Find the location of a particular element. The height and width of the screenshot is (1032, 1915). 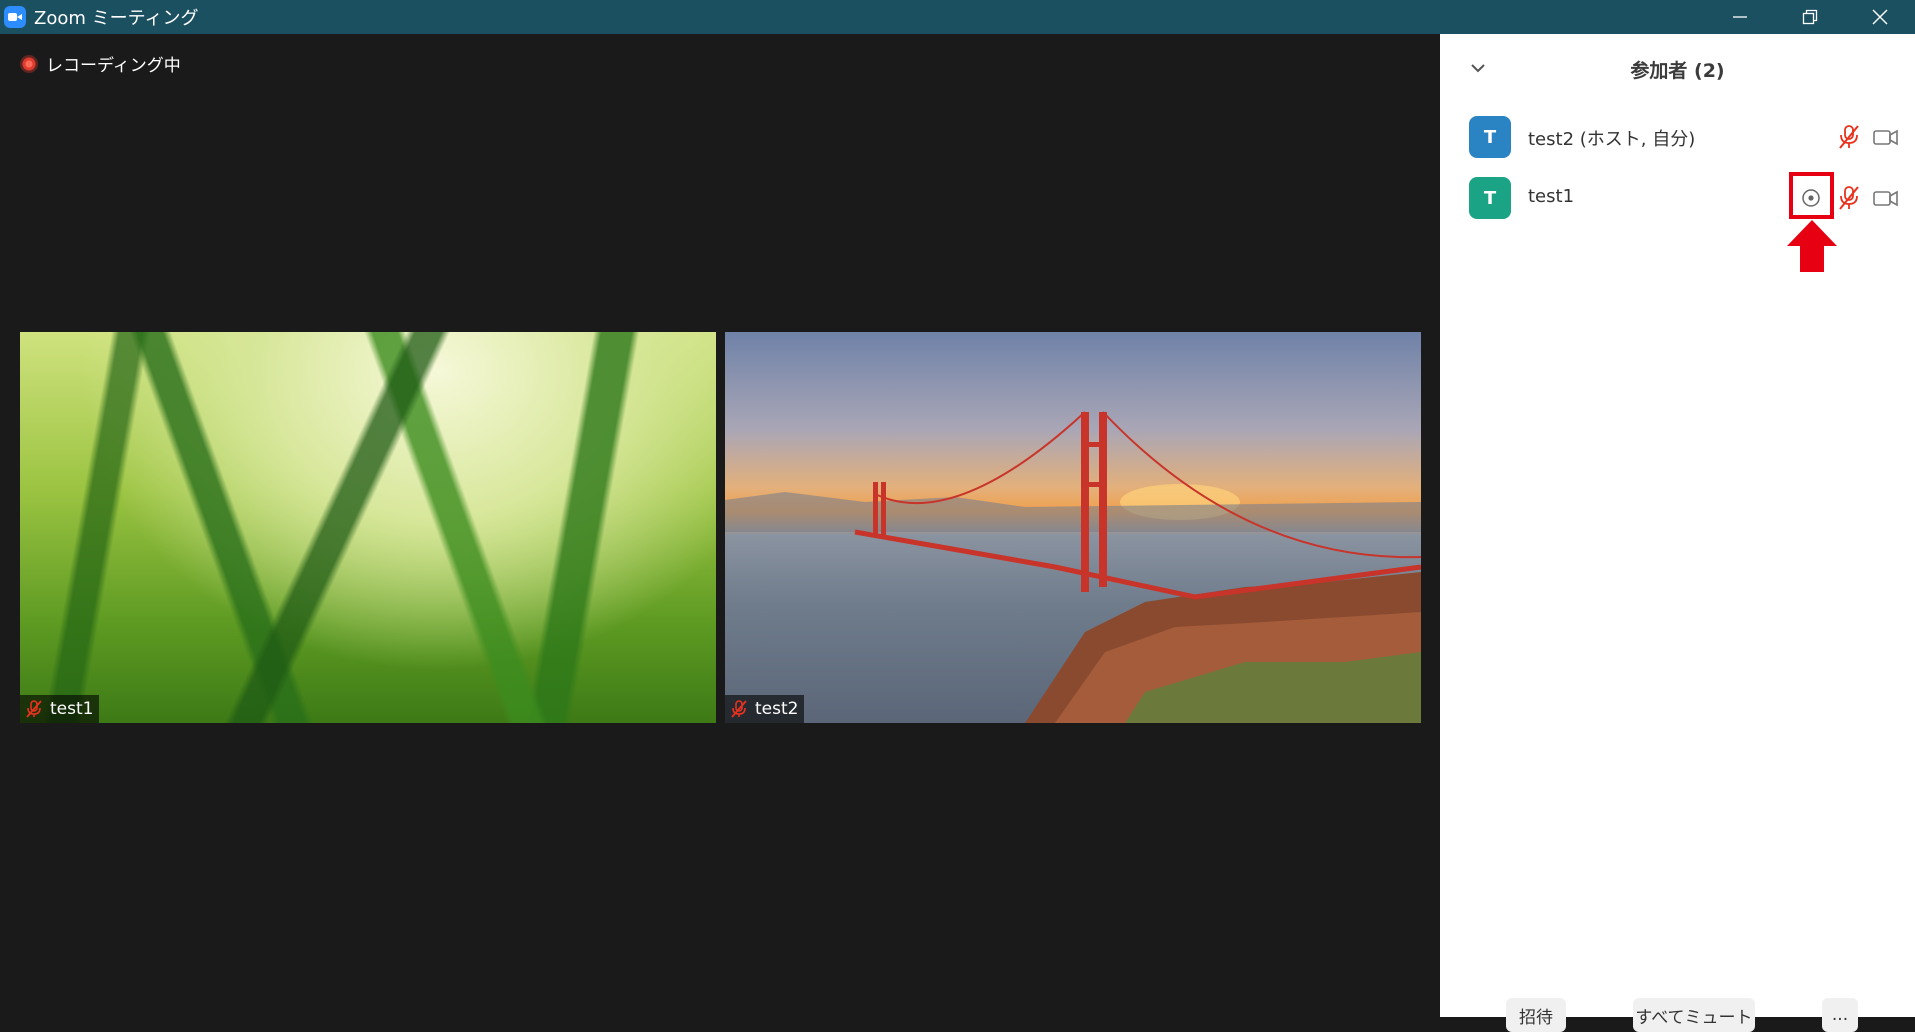

recording-indicator: レコーディング中 is located at coordinates (100, 63).